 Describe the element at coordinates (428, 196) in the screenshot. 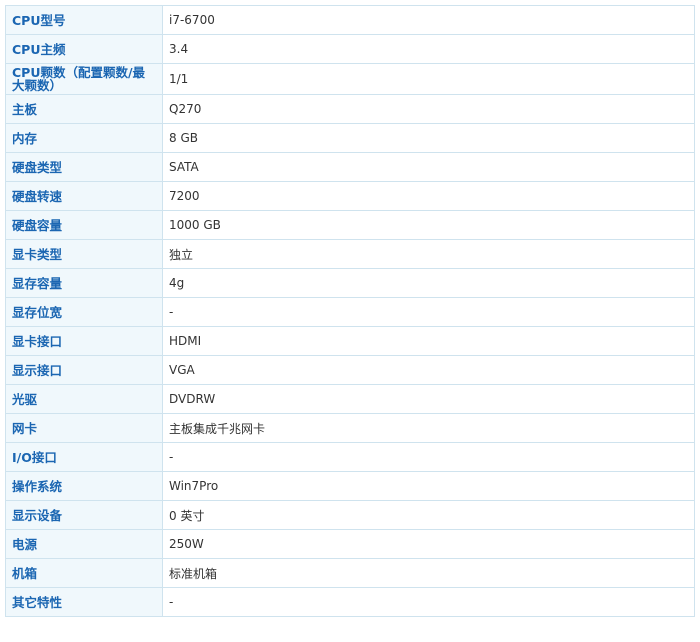

I see `spec-value-disk-speed: 7200` at that location.